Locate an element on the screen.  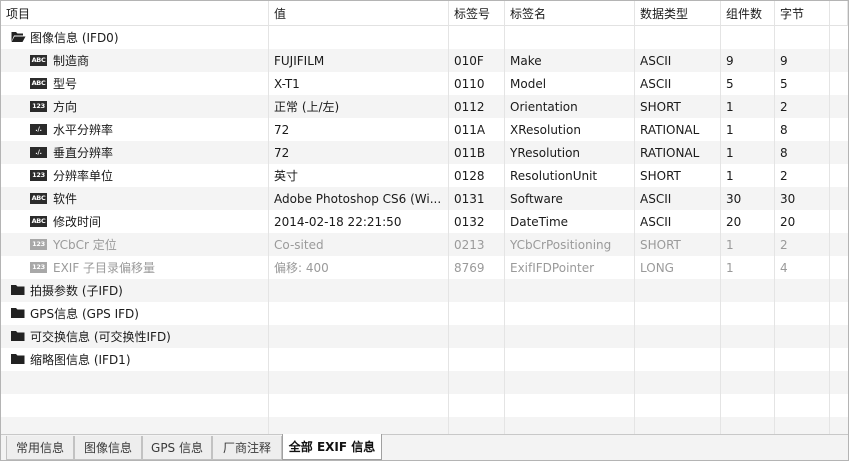
exif-field-row: 123 分辨率单位 英寸 0128 ResolutionUnit SHORT 1 2 is located at coordinates (424, 175).